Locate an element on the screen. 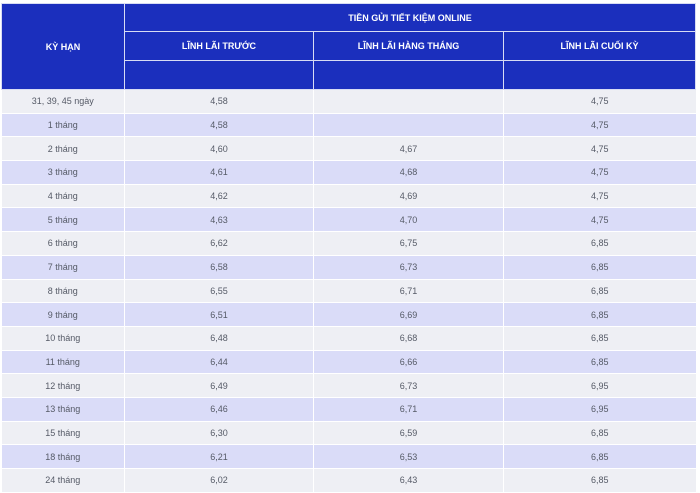  end-of-term-interest-header: LĨNH LÃI CUỐI KỲ is located at coordinates (599, 46).